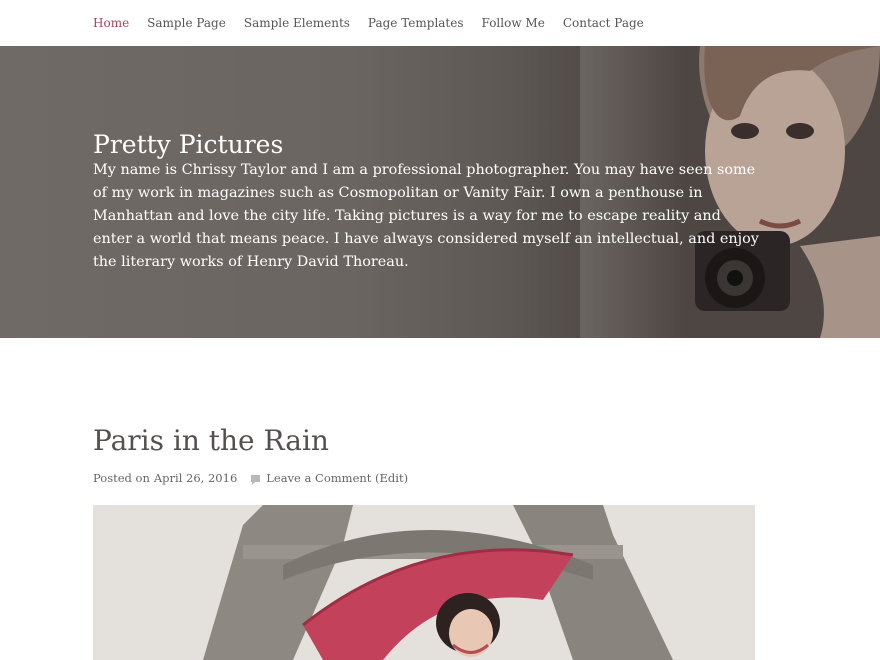 The image size is (880, 660). What do you see at coordinates (256, 479) in the screenshot?
I see `comment-icon` at bounding box center [256, 479].